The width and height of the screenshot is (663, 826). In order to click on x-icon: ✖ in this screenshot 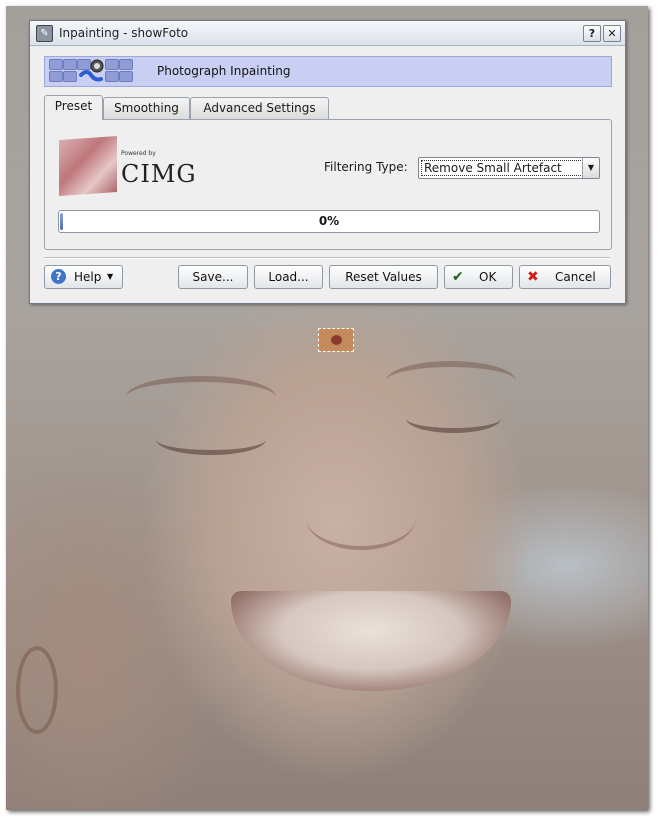, I will do `click(533, 277)`.